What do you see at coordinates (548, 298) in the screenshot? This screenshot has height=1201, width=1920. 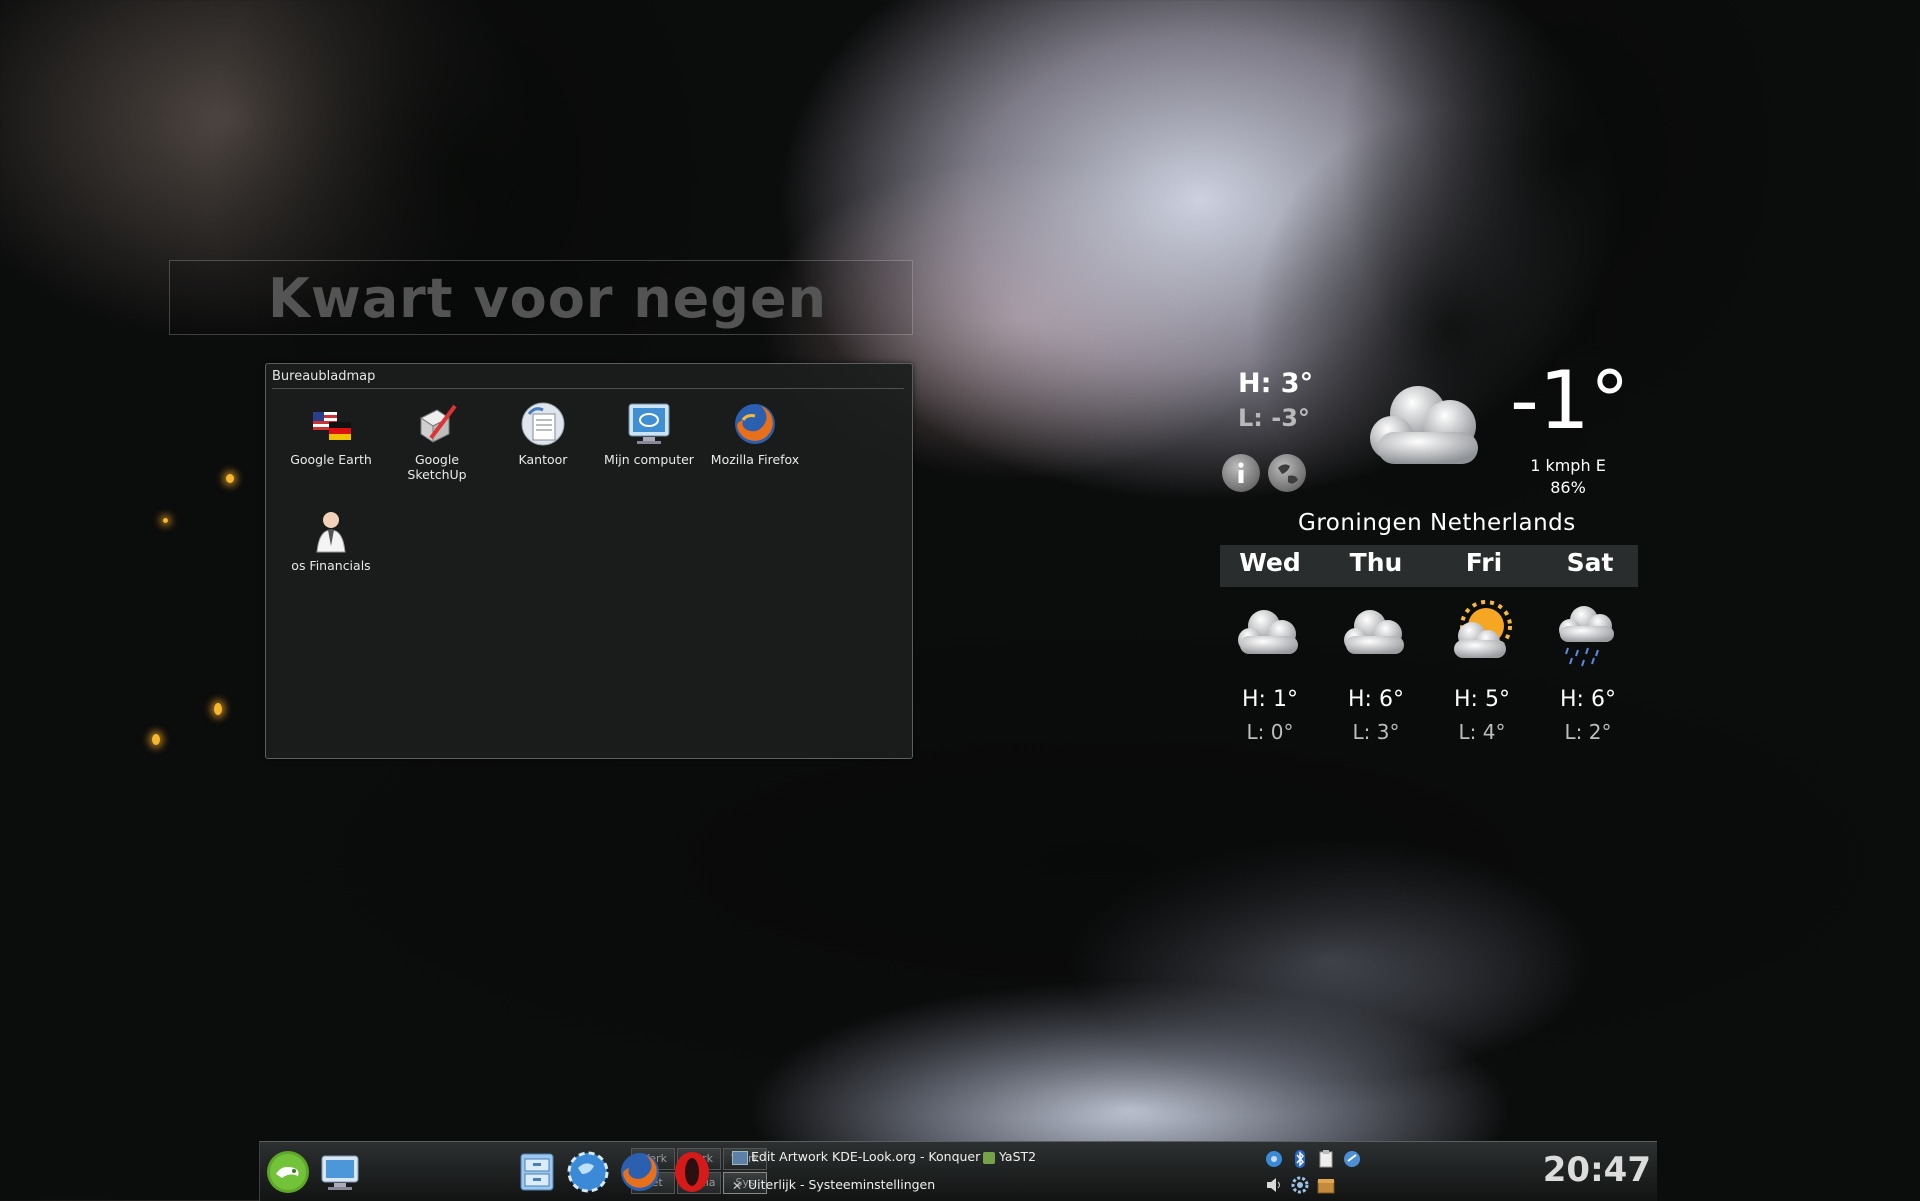 I see `fuzzy-clock-text: Kwart voor negen` at bounding box center [548, 298].